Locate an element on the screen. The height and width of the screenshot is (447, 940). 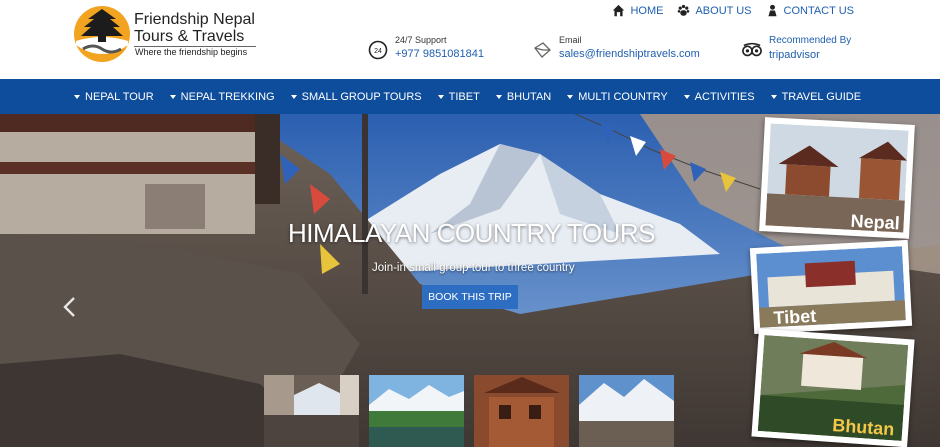
polaroid-nepal: Nepal is located at coordinates (837, 178).